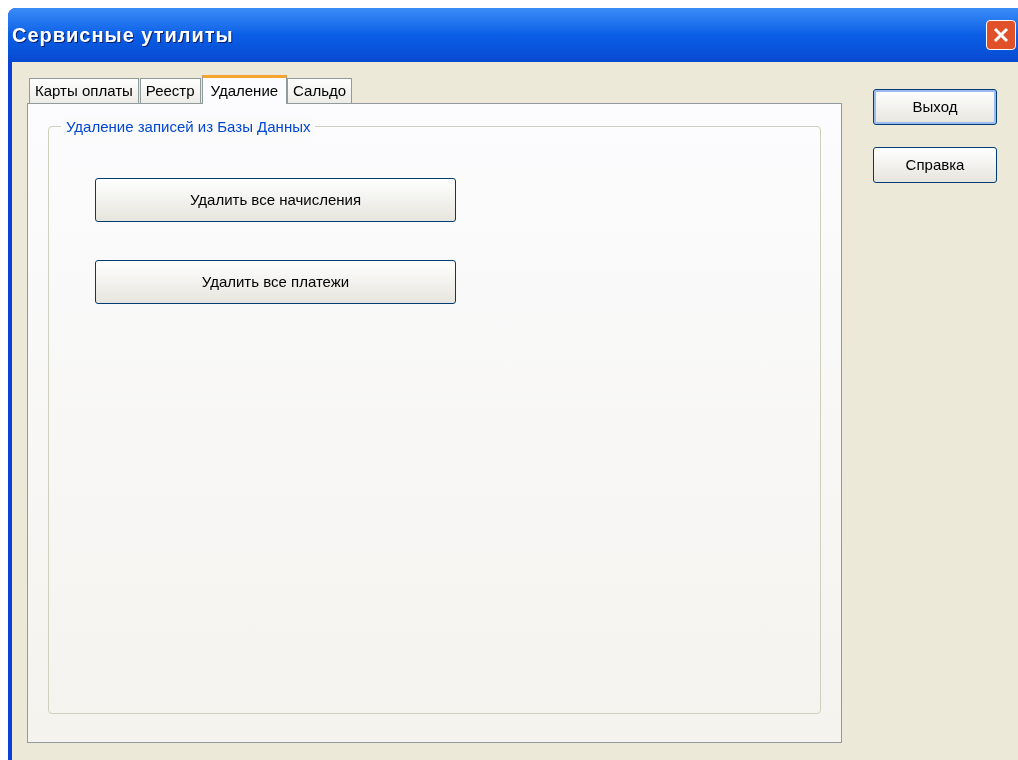 The width and height of the screenshot is (1018, 760). What do you see at coordinates (935, 165) in the screenshot?
I see `dialog-button: Справка` at bounding box center [935, 165].